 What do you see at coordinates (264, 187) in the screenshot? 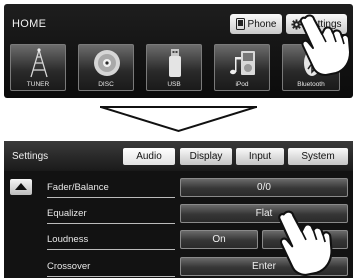
I see `fader-balance-button: 0/0` at bounding box center [264, 187].